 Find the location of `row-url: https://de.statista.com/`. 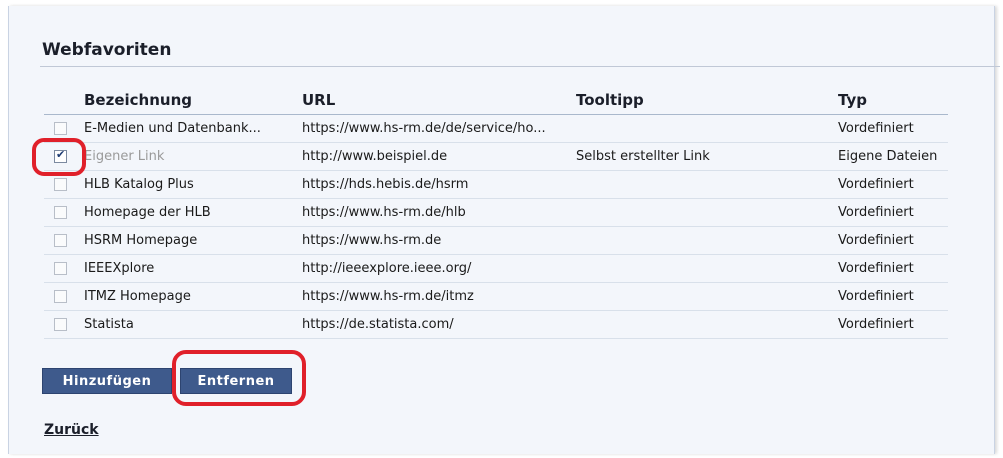

row-url: https://de.statista.com/ is located at coordinates (439, 324).